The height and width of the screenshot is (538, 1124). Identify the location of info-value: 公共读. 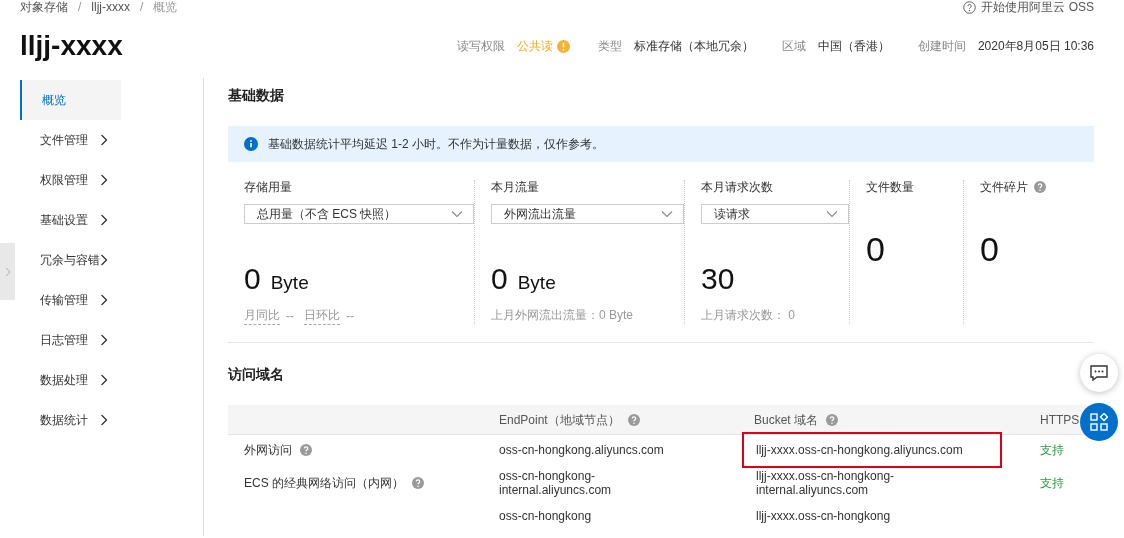
(534, 46).